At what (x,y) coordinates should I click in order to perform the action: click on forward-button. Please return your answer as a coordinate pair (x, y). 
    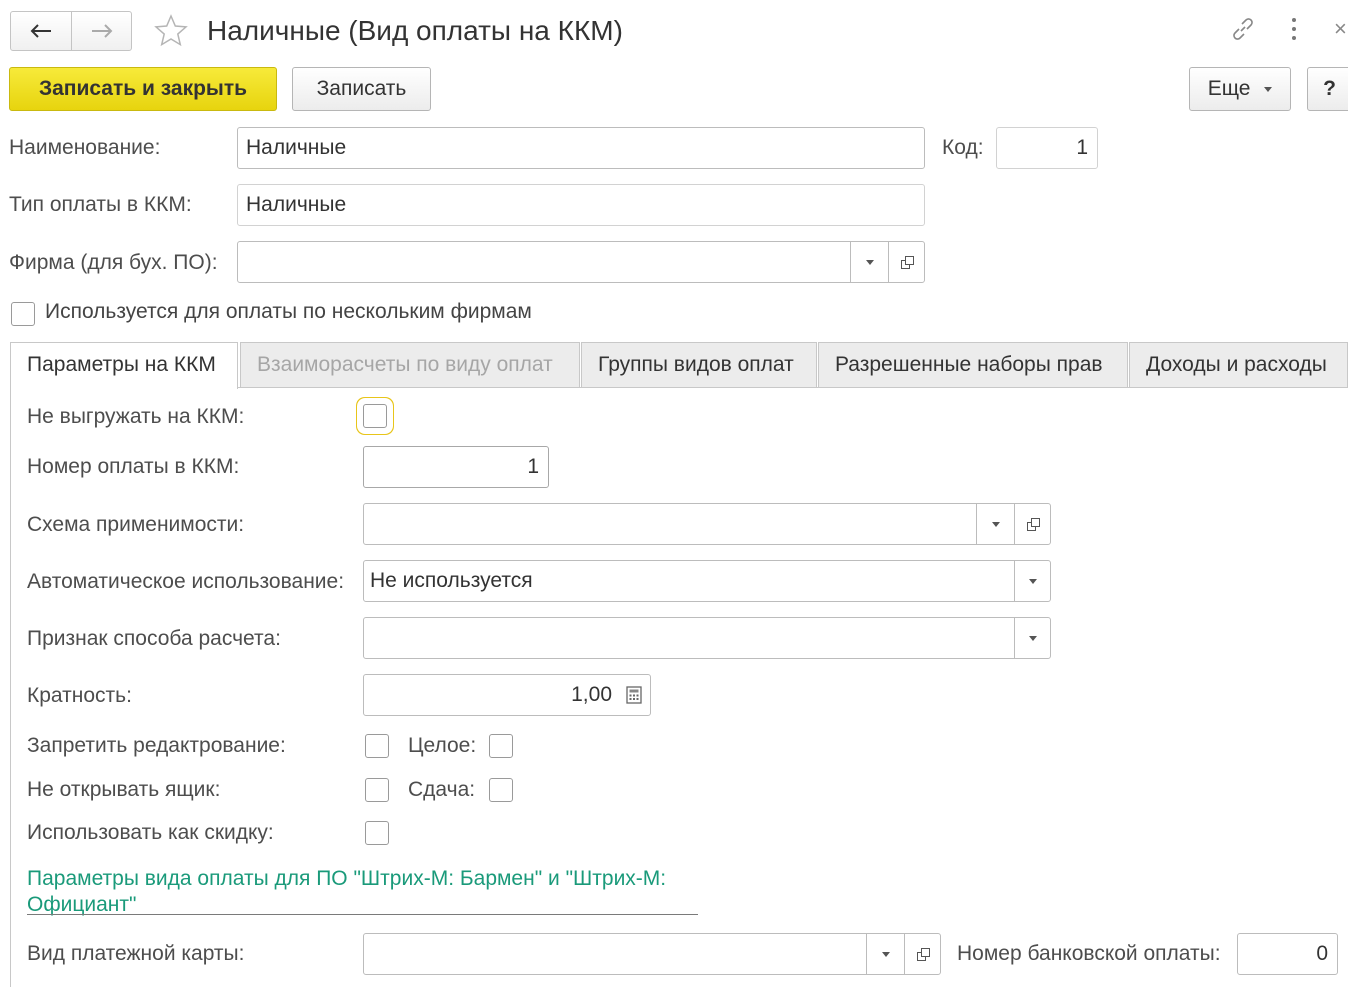
    Looking at the image, I should click on (101, 31).